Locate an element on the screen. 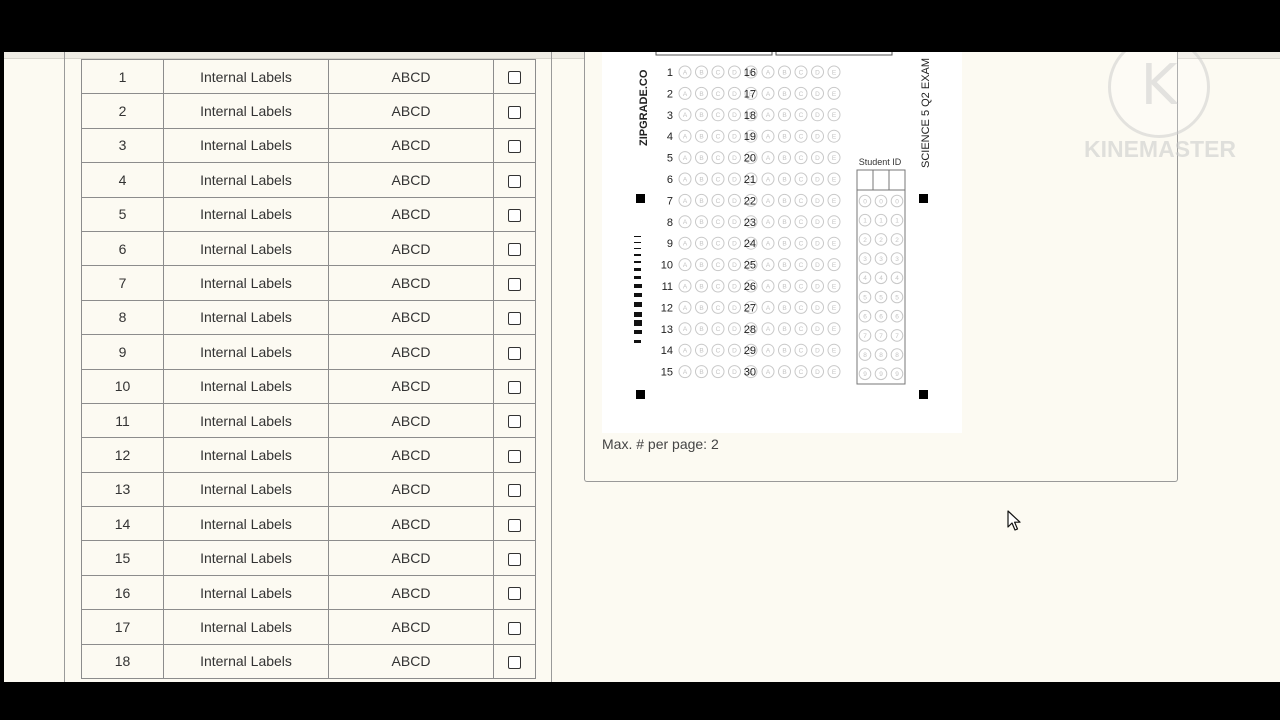 This screenshot has width=1280, height=720. question-number: 2 is located at coordinates (122, 111).